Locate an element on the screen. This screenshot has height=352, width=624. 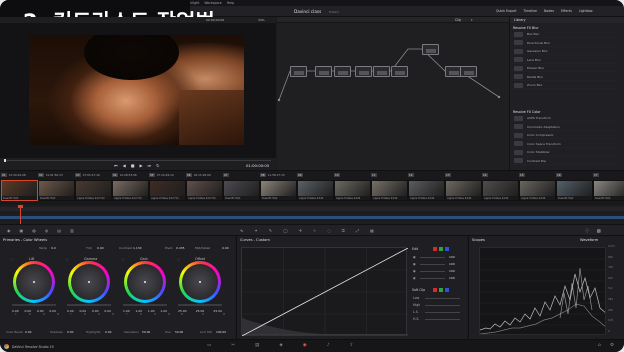
rgb-mixer-icon: ▤ is located at coordinates (59, 230).